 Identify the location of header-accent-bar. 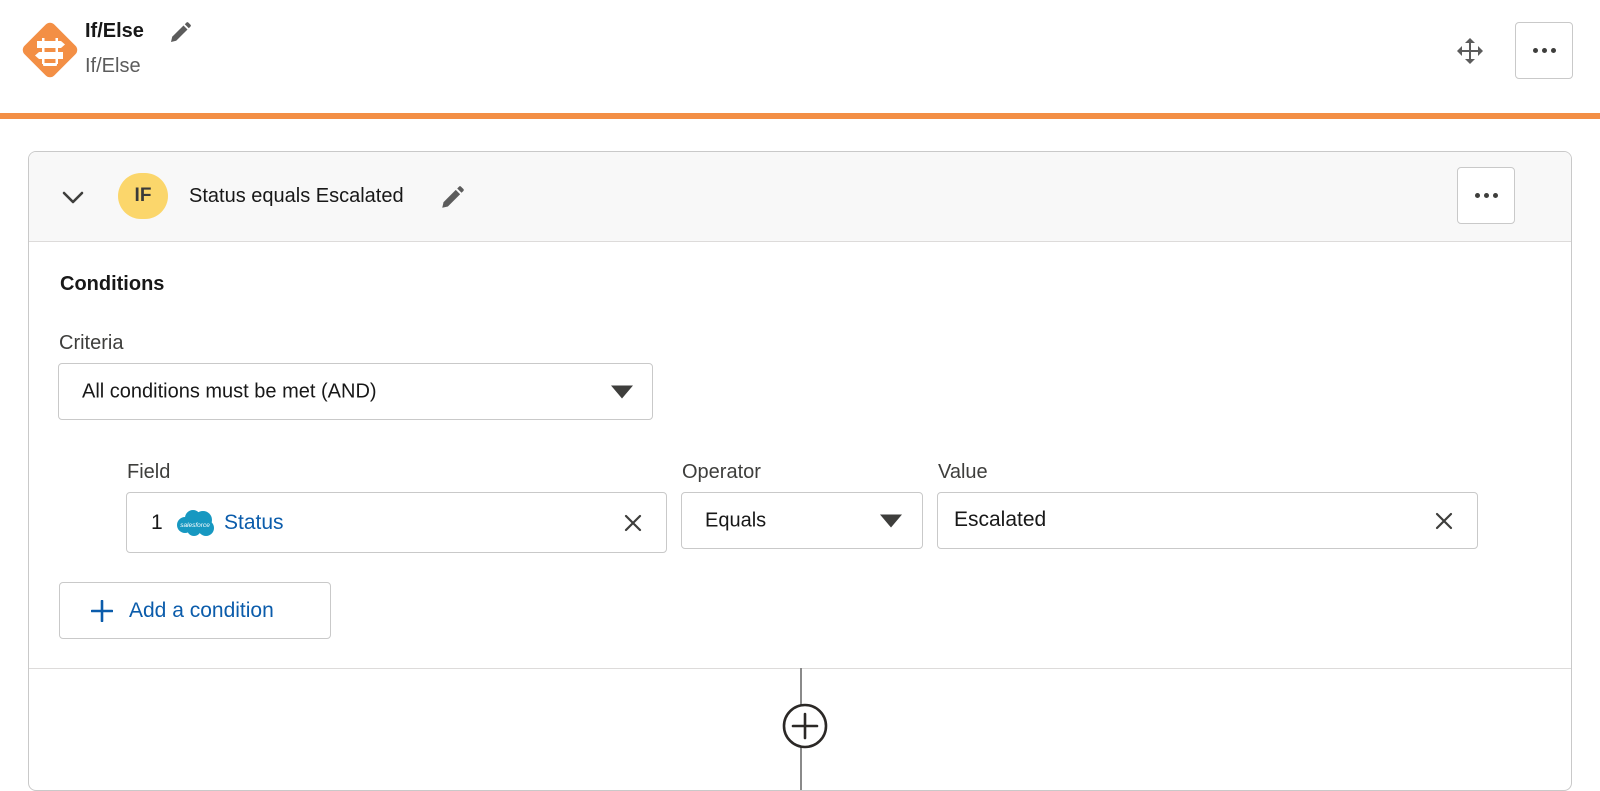
(800, 116).